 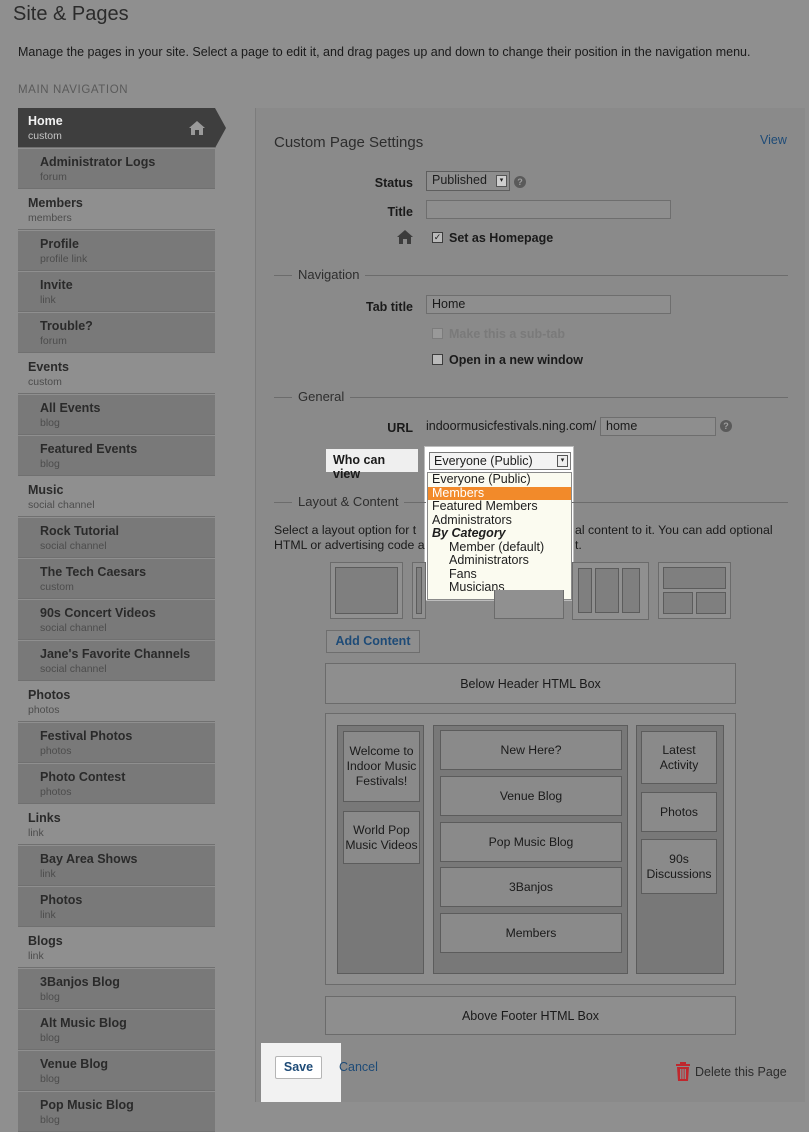 What do you see at coordinates (531, 933) in the screenshot?
I see `content-module: Members` at bounding box center [531, 933].